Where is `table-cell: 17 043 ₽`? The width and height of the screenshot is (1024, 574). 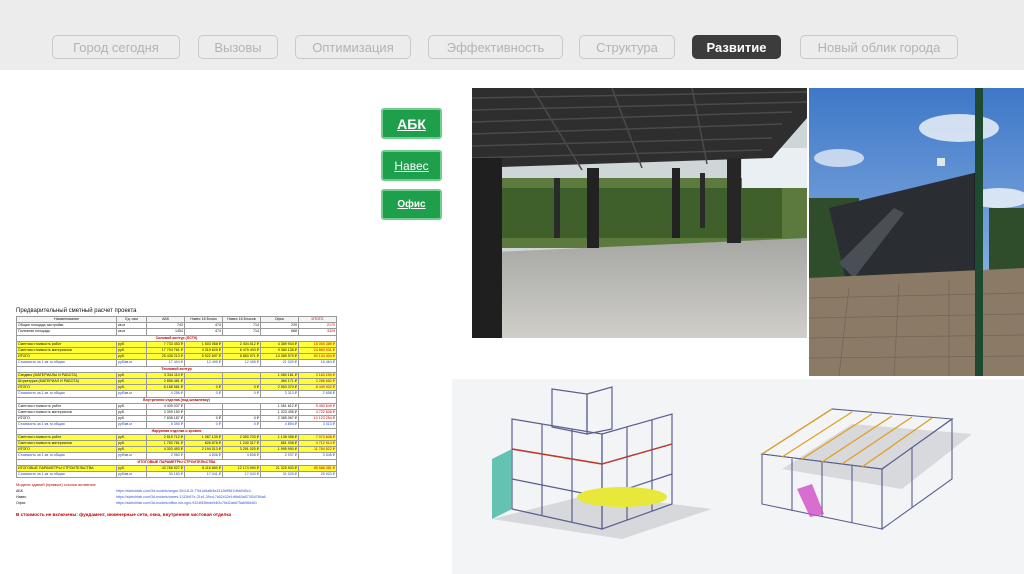
table-cell: 17 043 ₽ is located at coordinates (241, 475).